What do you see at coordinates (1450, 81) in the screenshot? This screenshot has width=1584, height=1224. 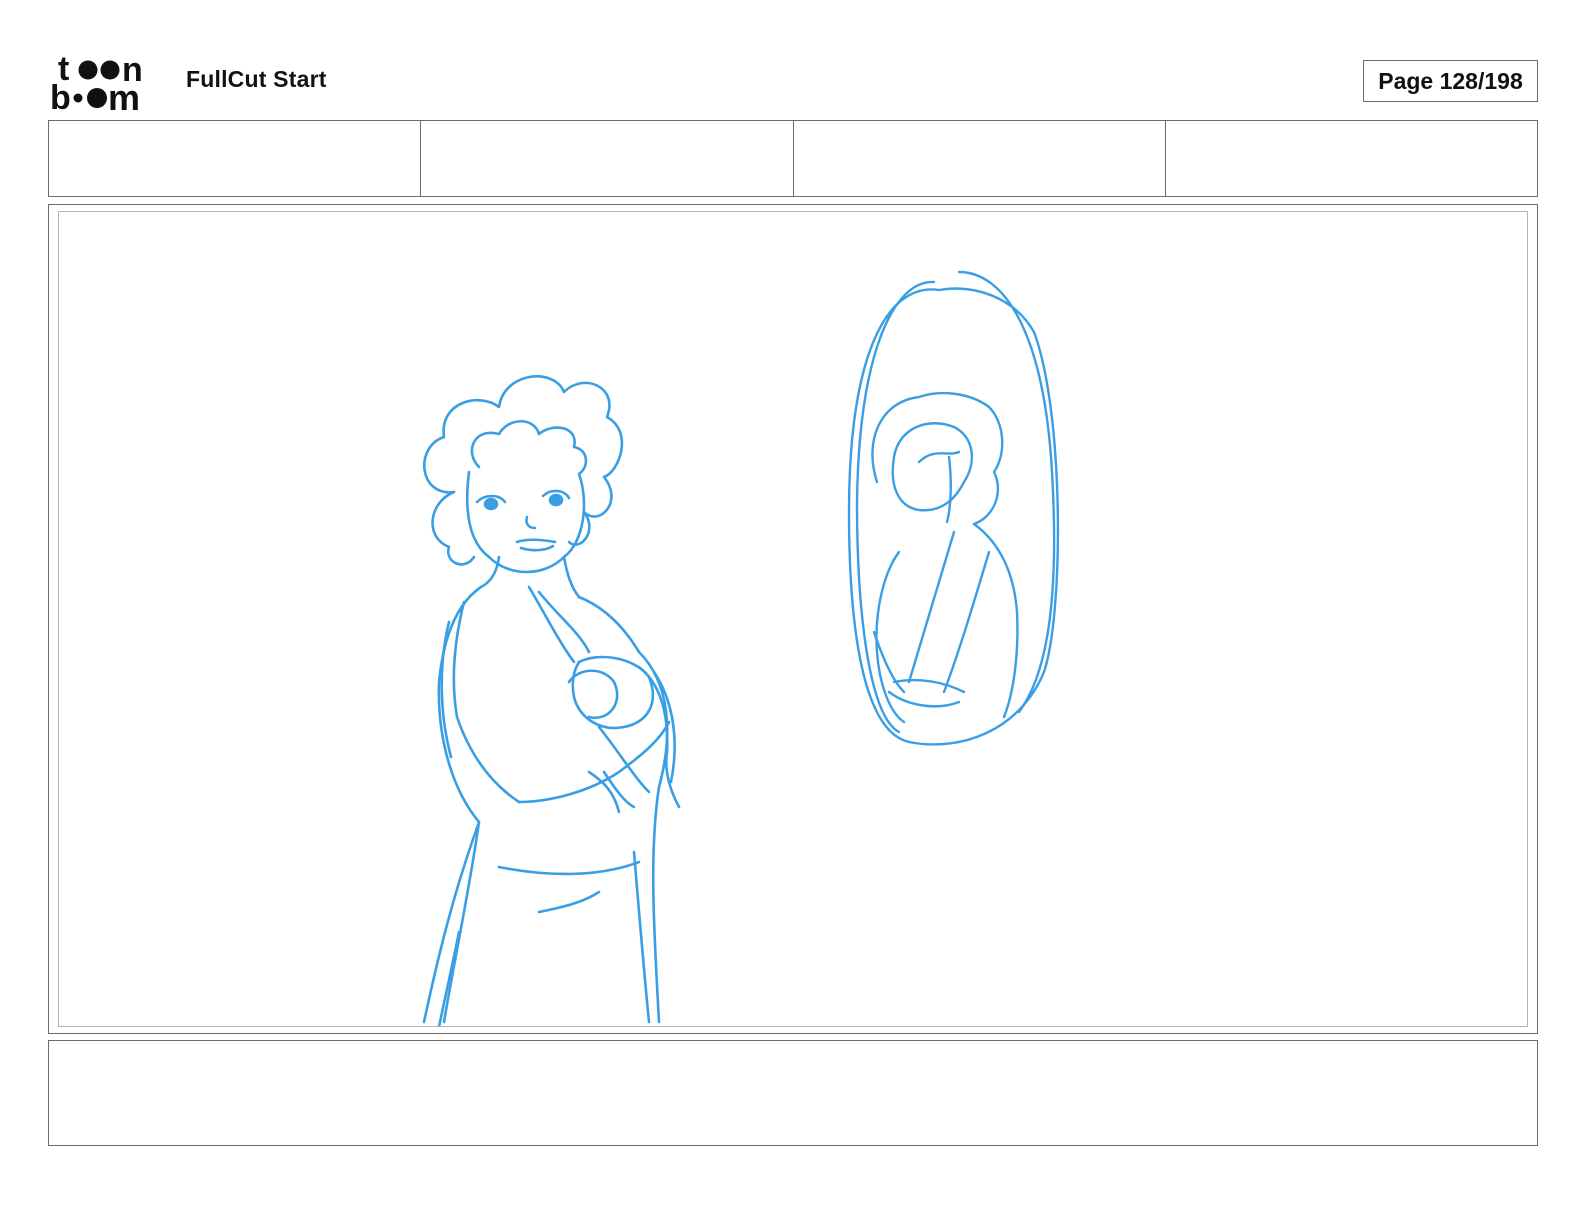 I see `page-indicator: Page 128/198` at bounding box center [1450, 81].